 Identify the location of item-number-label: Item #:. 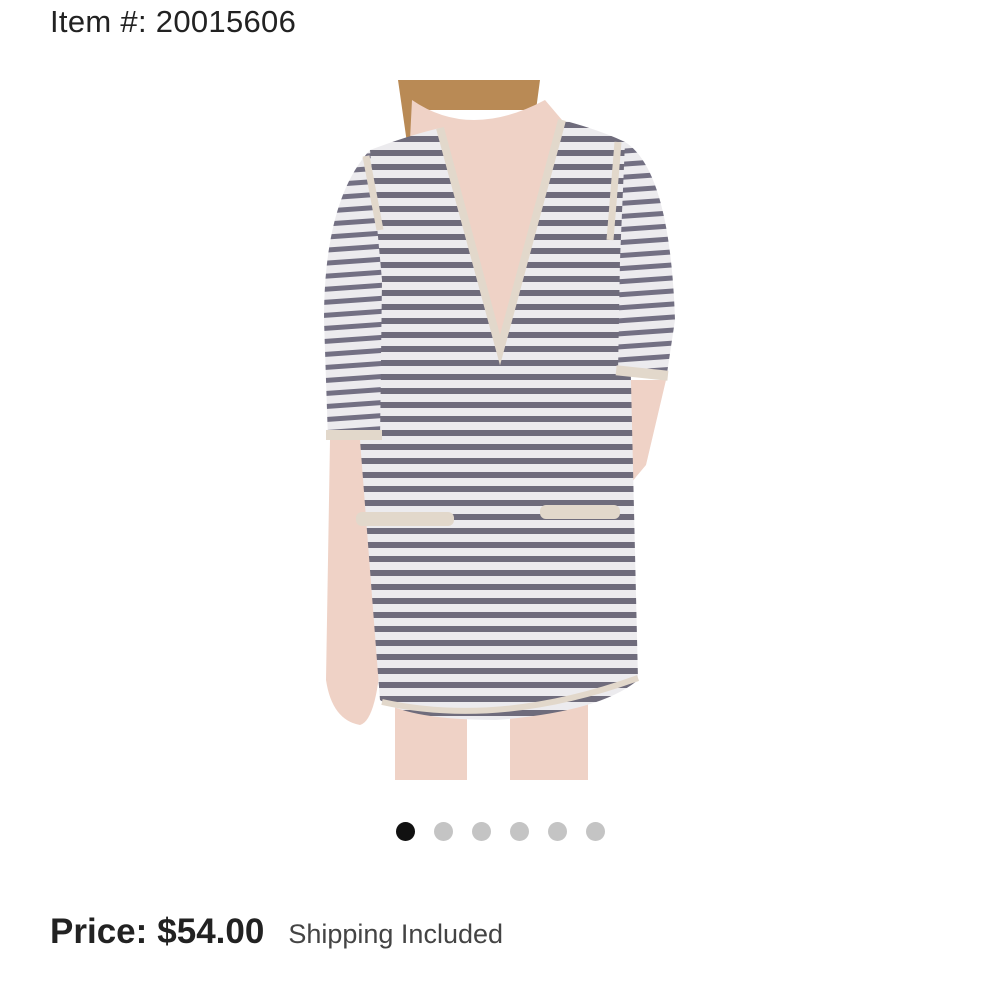
(98, 21).